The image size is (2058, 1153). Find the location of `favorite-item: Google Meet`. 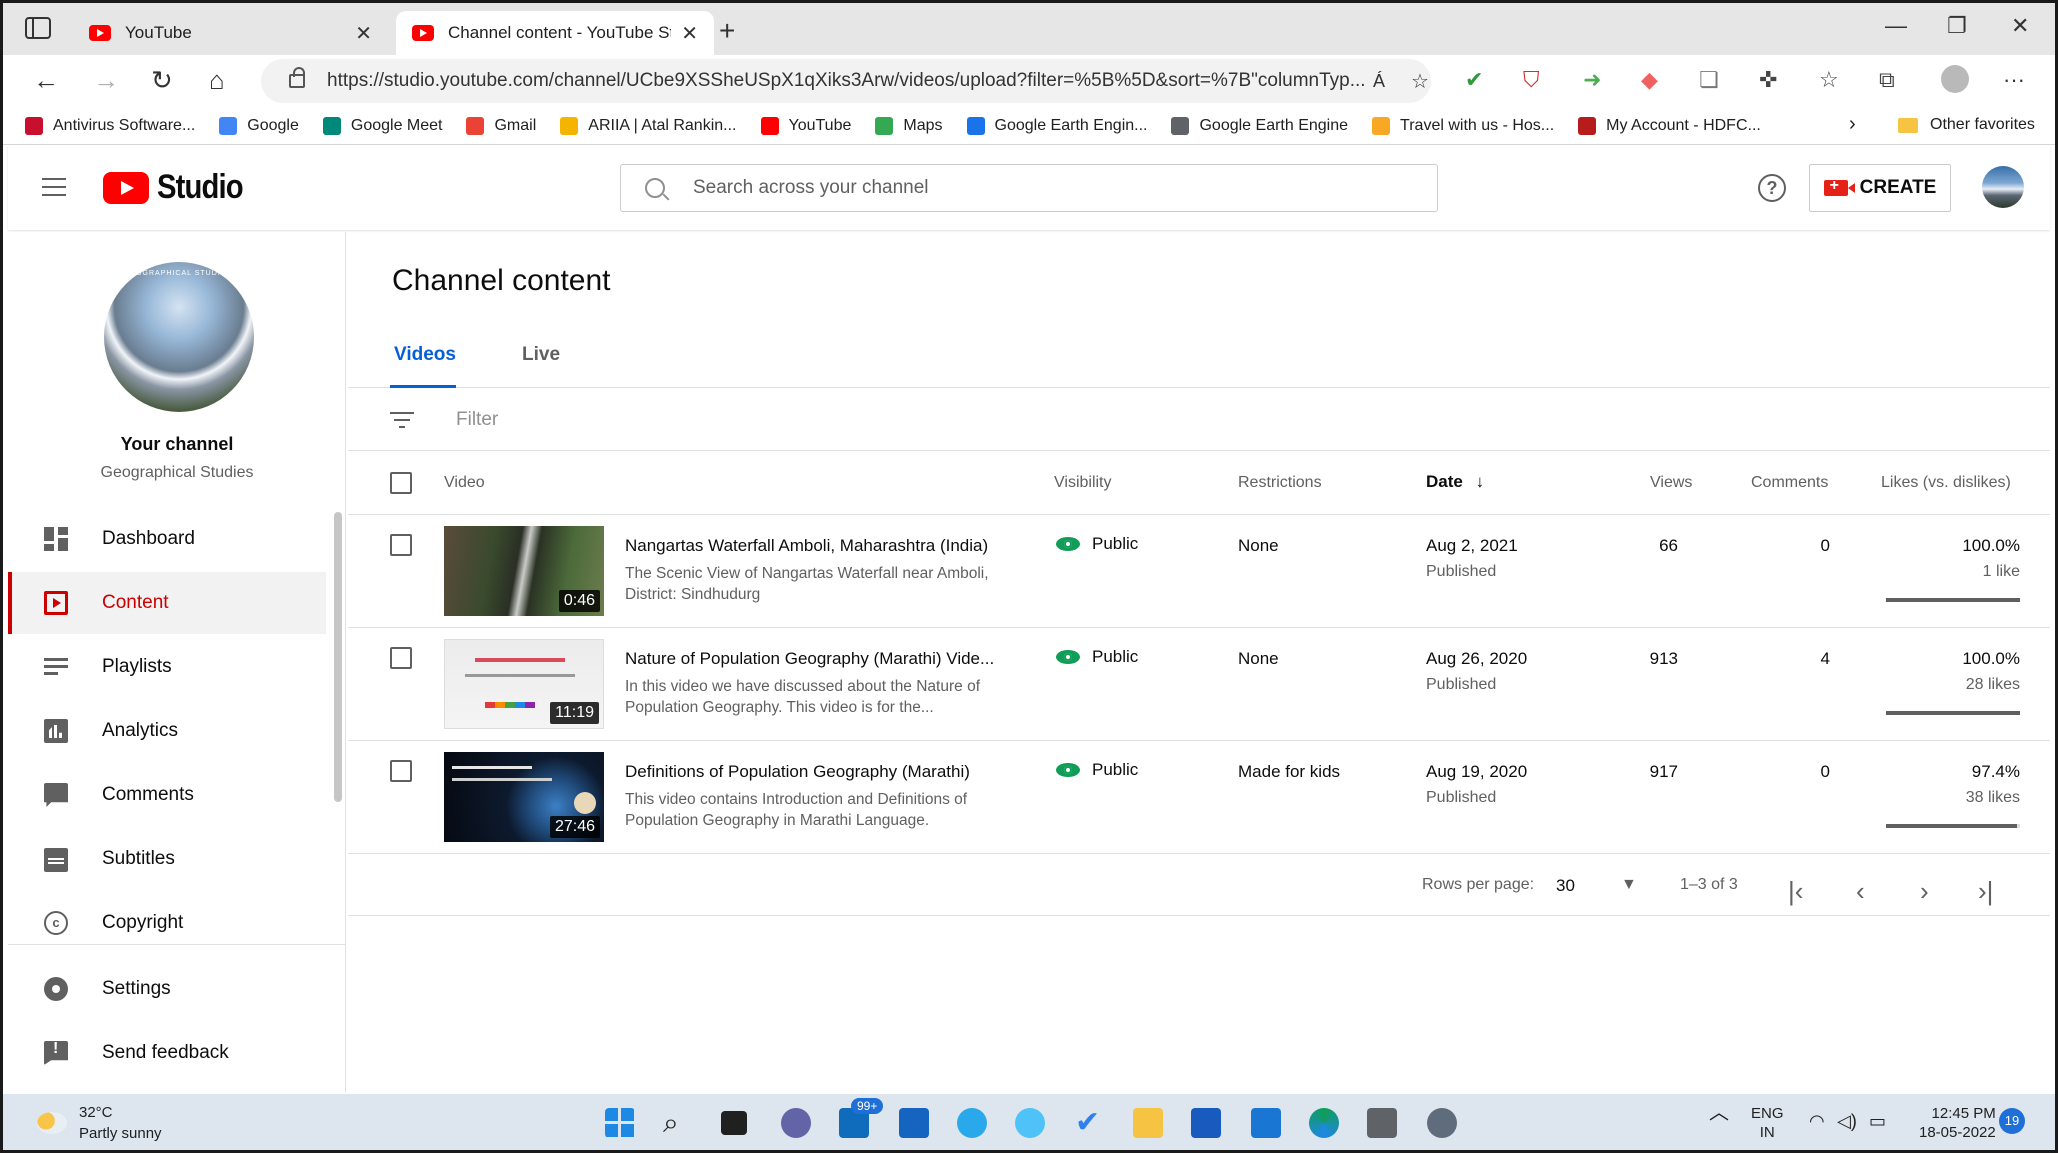

favorite-item: Google Meet is located at coordinates (382, 125).